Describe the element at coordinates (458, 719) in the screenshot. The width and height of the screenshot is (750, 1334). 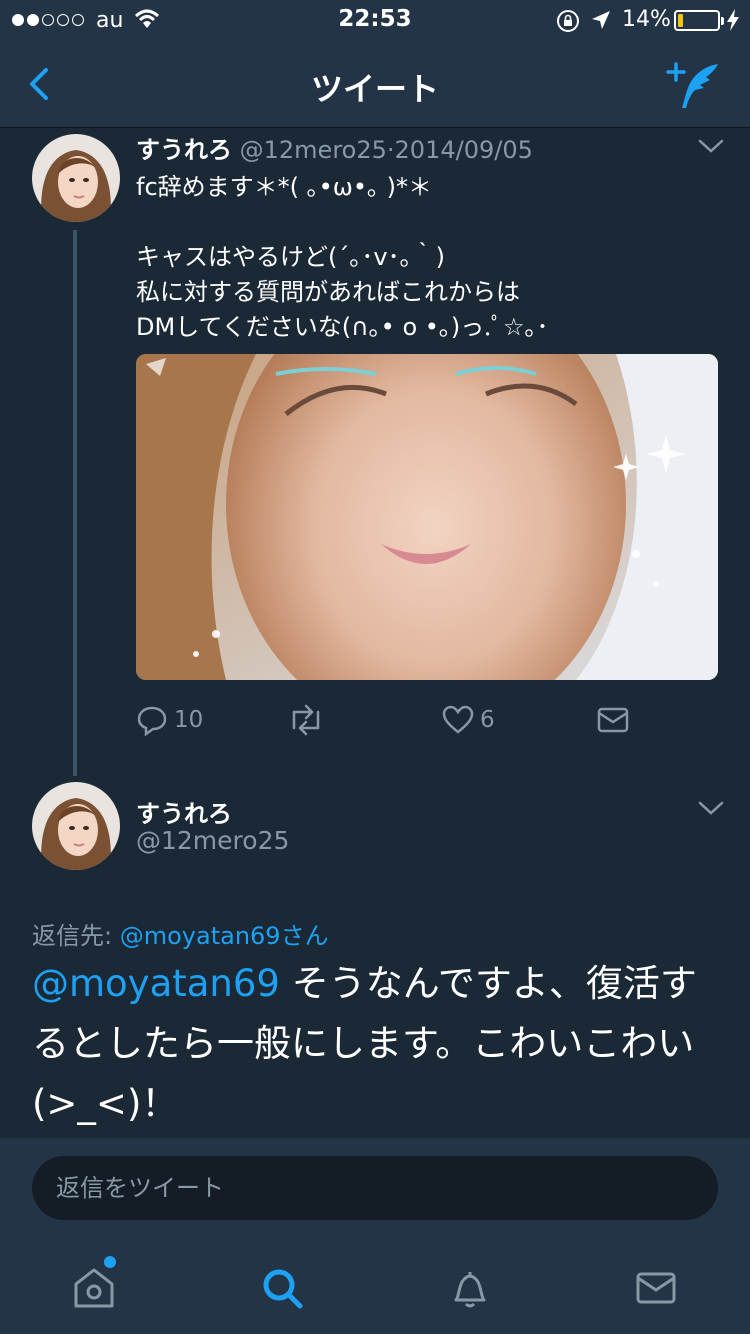
I see `heart-icon` at that location.